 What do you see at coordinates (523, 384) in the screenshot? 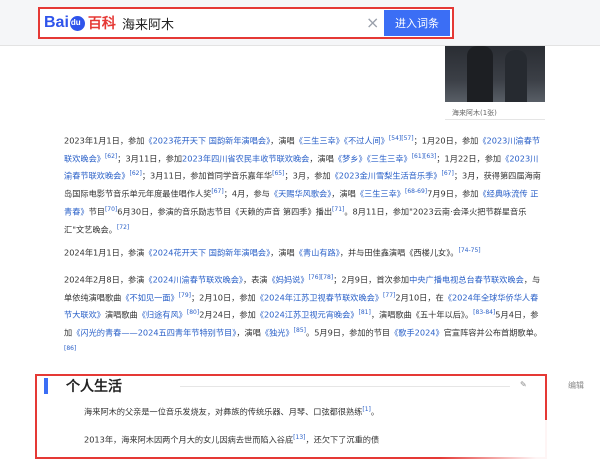
I see `share-icon: ✎` at bounding box center [523, 384].